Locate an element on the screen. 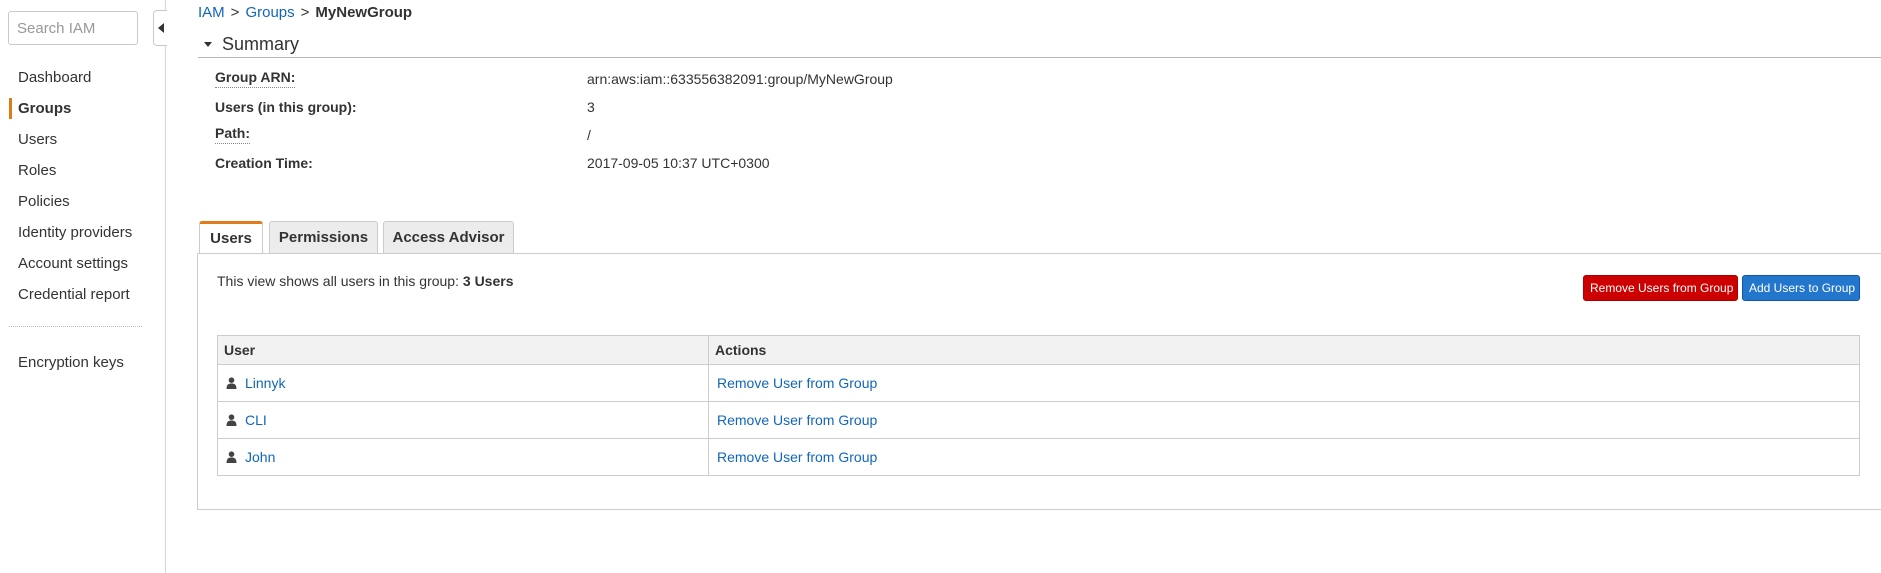  summary-key: Group ARN: is located at coordinates (255, 78).